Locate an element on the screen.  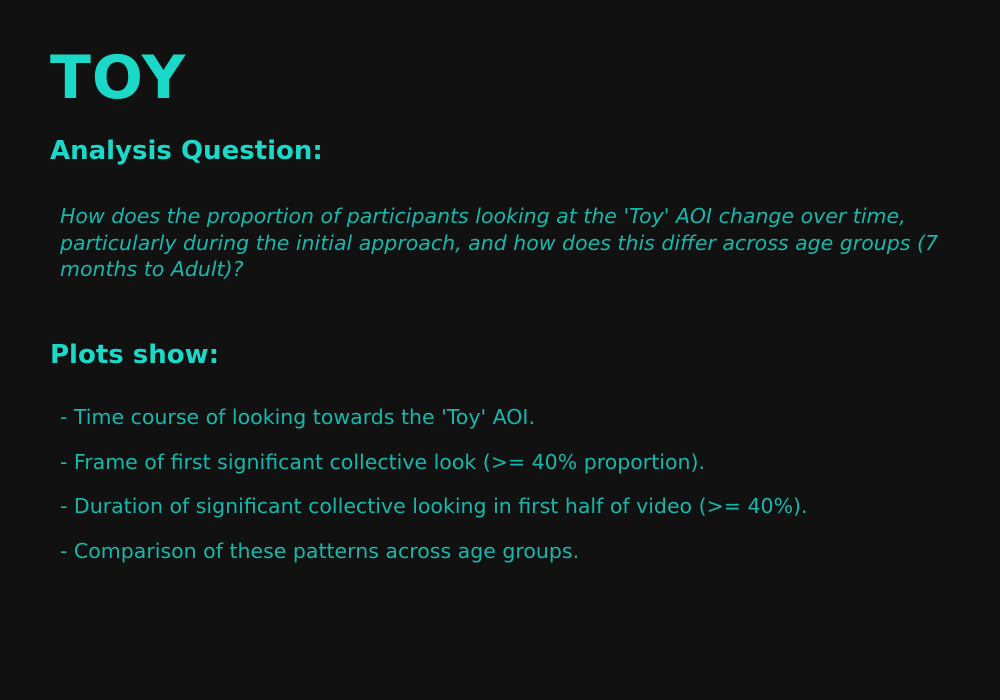
analysis-question-heading: Analysis Question: is located at coordinates (186, 151).